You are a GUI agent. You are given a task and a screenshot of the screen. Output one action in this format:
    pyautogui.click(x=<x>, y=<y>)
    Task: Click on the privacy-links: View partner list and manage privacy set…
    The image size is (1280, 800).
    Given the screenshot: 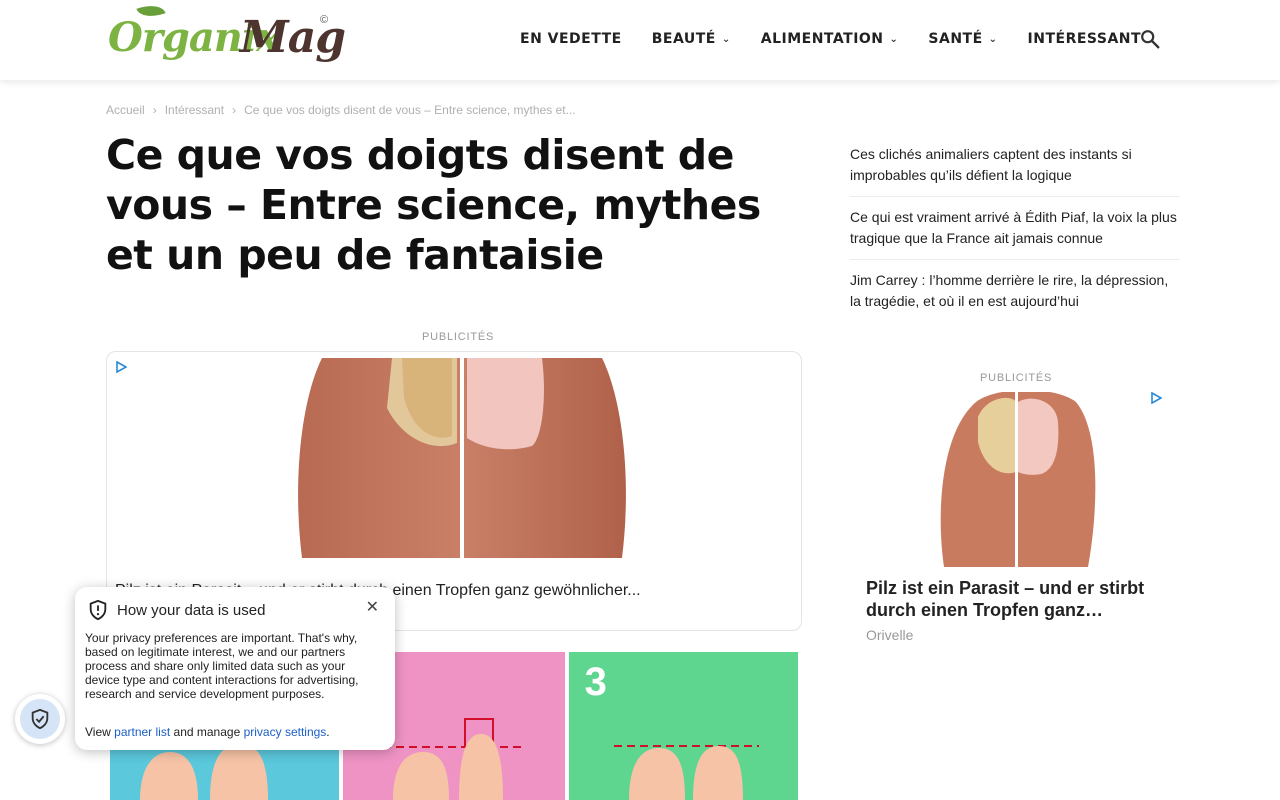 What is the action you would take?
    pyautogui.click(x=207, y=732)
    